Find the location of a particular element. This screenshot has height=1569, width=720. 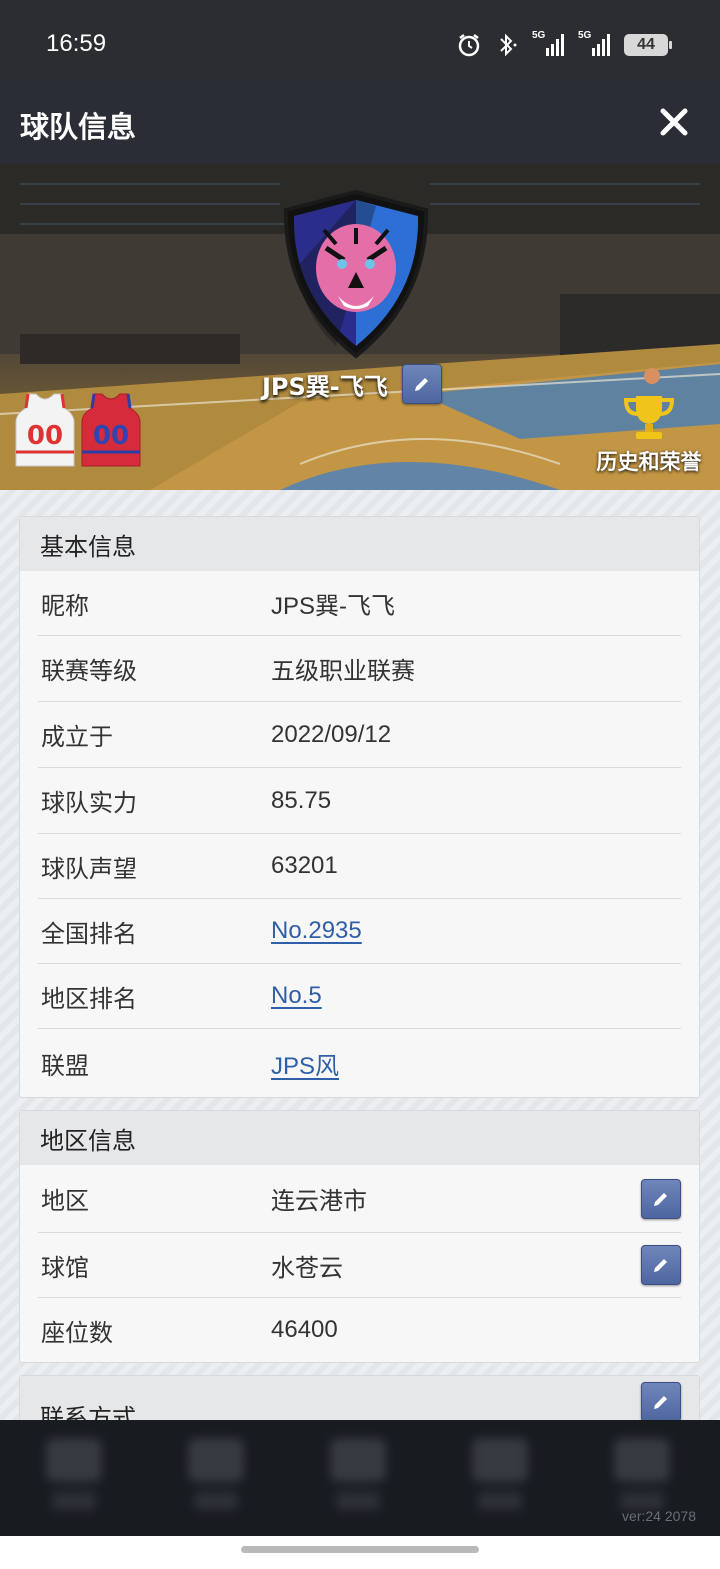

home-indicator is located at coordinates (360, 1549).